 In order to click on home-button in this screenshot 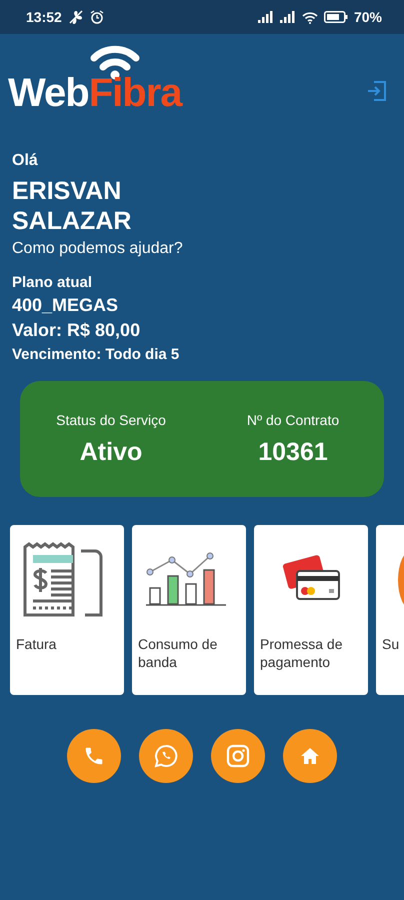, I will do `click(310, 756)`.